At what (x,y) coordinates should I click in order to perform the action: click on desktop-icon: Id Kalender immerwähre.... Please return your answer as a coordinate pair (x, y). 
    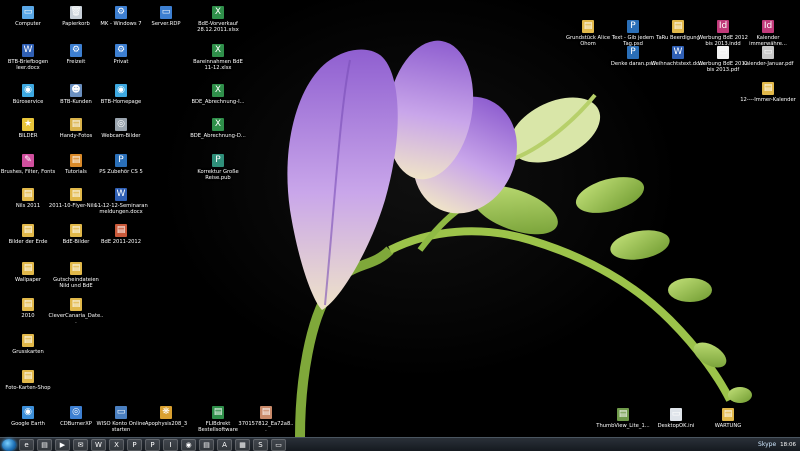
    Looking at the image, I should click on (768, 33).